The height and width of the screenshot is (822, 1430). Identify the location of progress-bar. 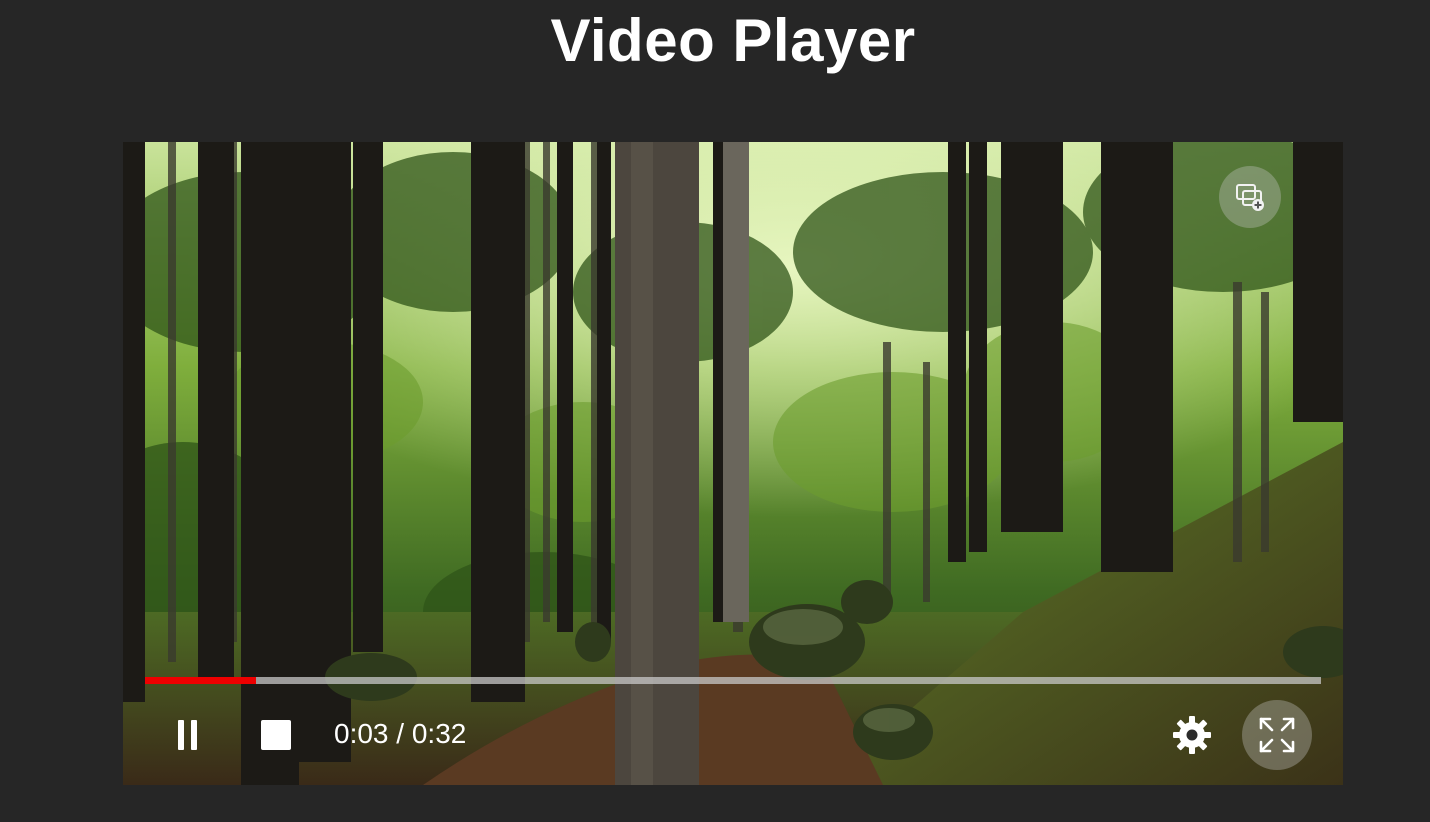
(733, 680).